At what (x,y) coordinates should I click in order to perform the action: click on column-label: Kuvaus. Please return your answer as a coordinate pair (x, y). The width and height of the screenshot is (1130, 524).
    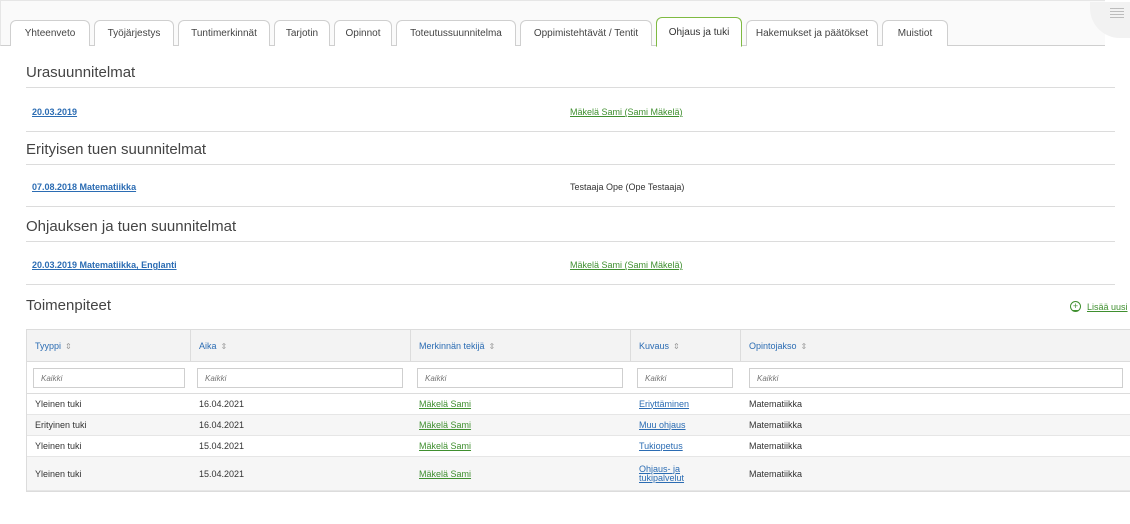
    Looking at the image, I should click on (654, 346).